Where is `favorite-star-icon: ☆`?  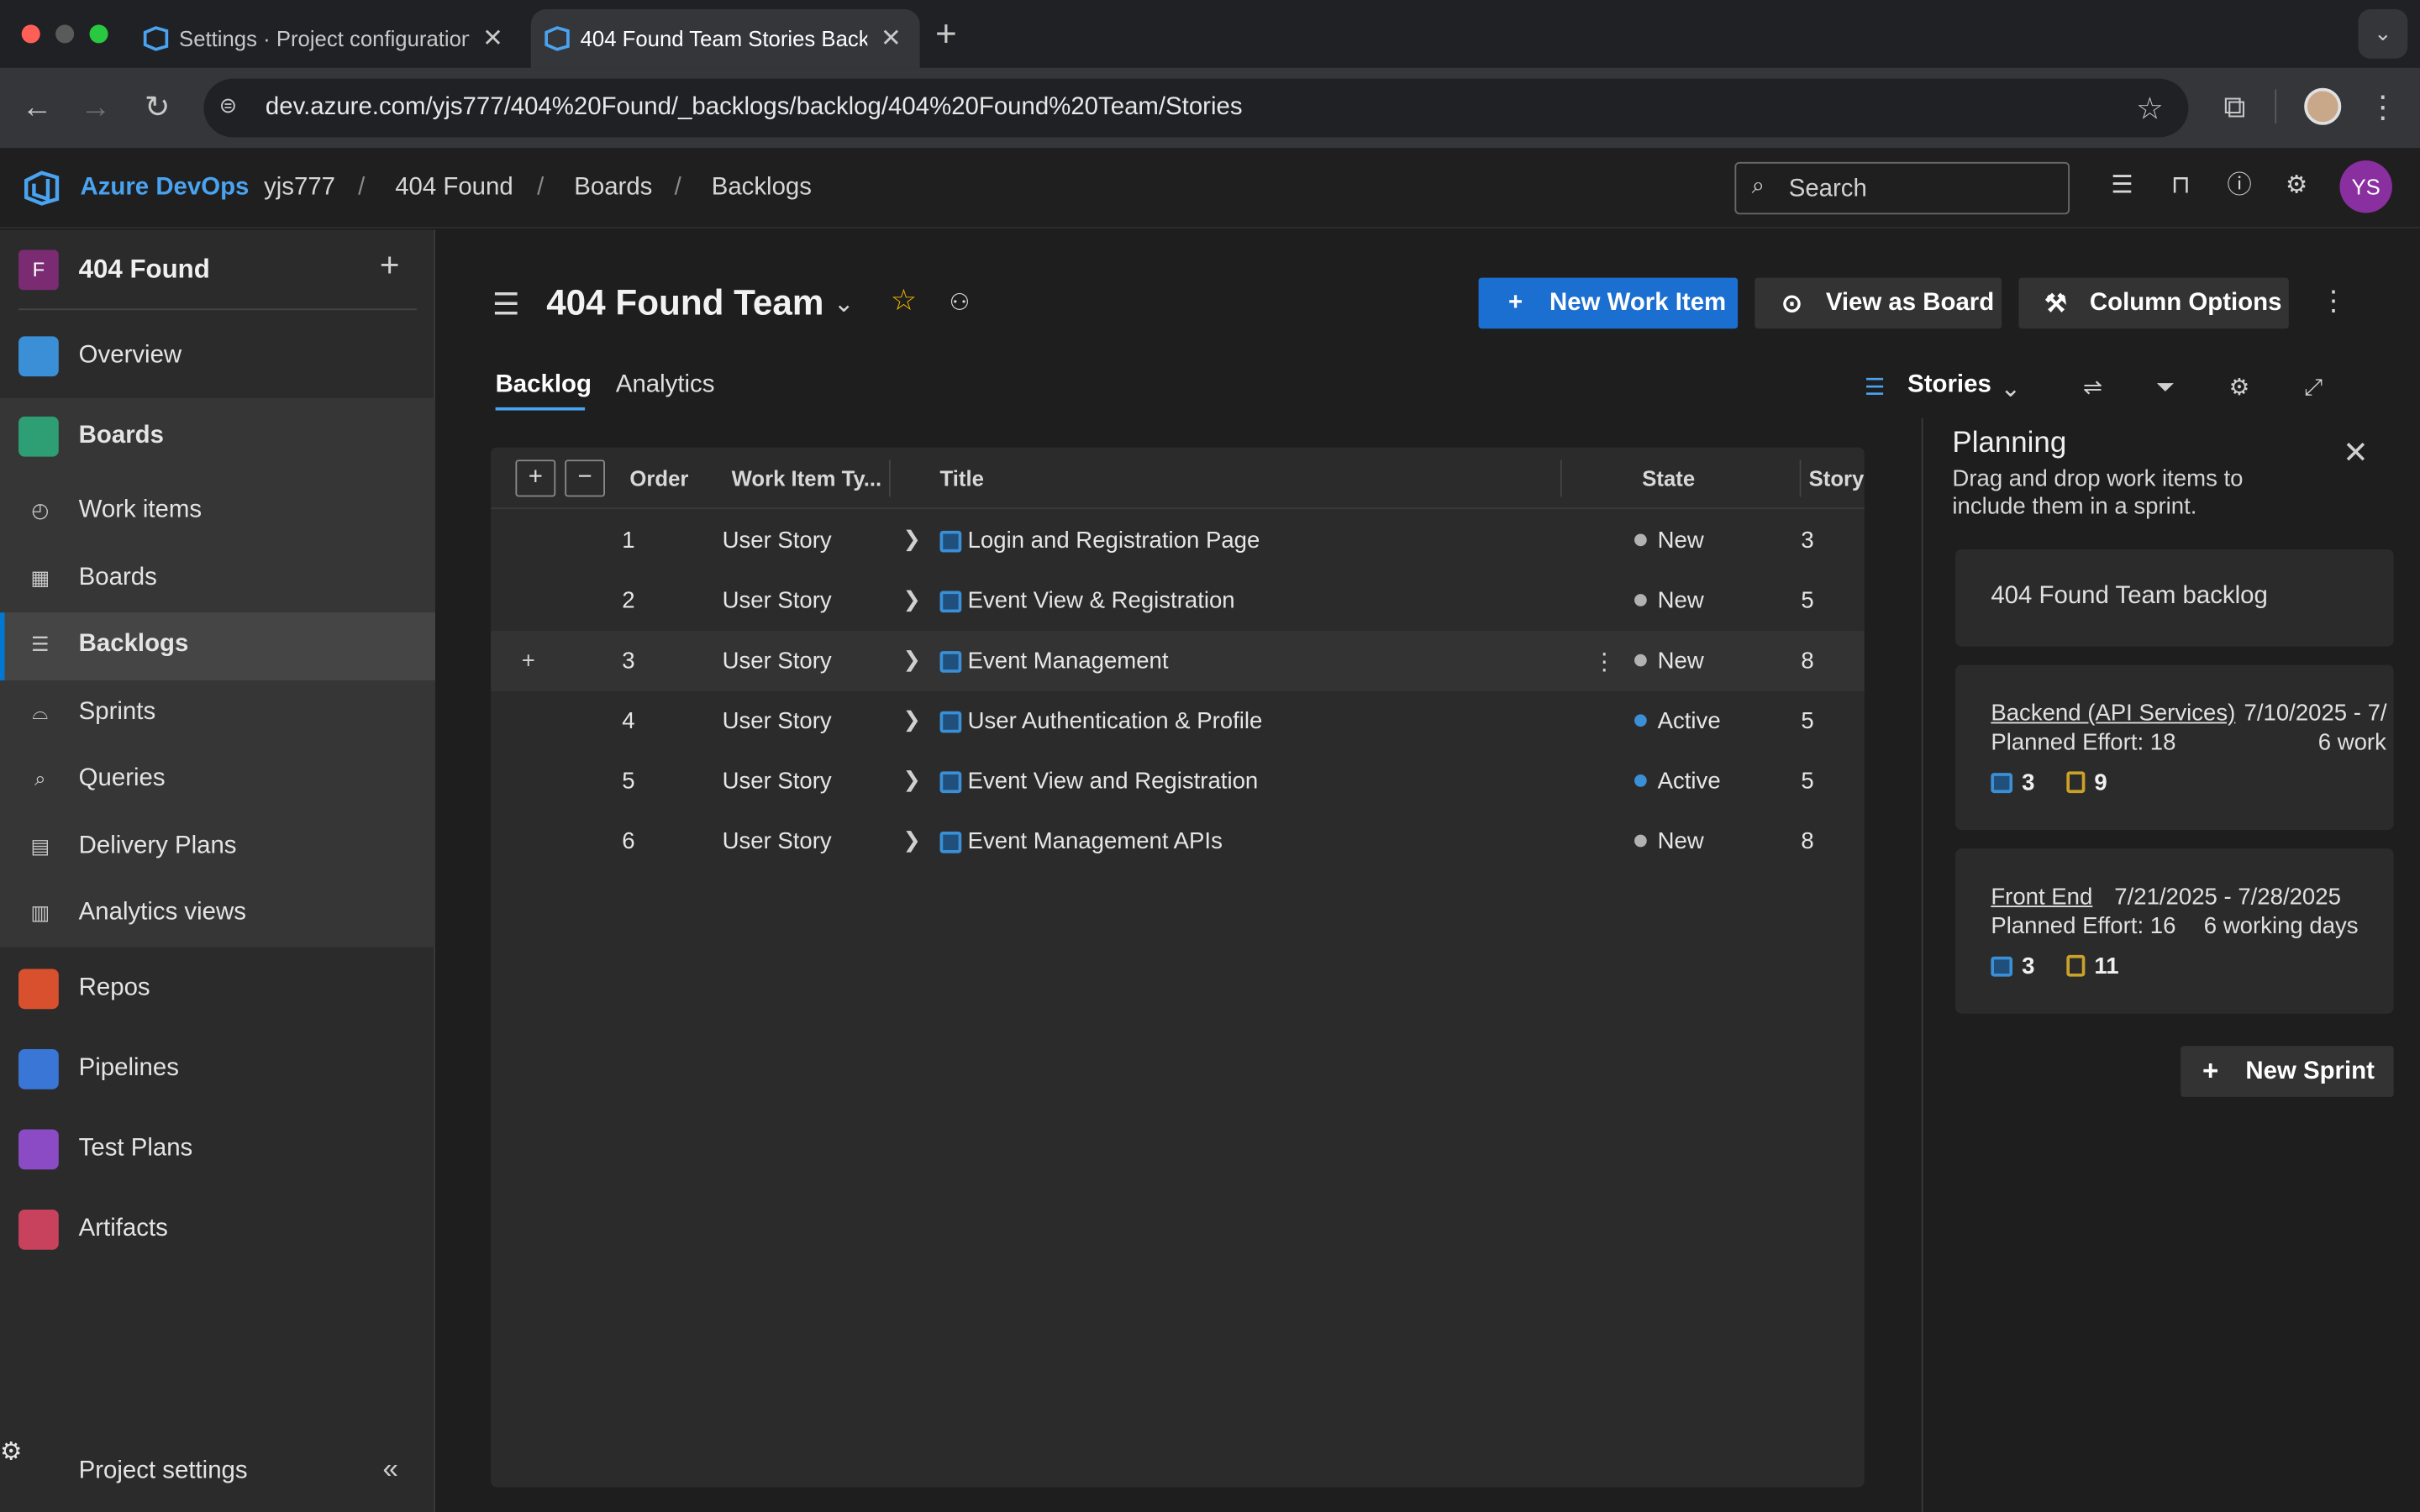 favorite-star-icon: ☆ is located at coordinates (904, 301).